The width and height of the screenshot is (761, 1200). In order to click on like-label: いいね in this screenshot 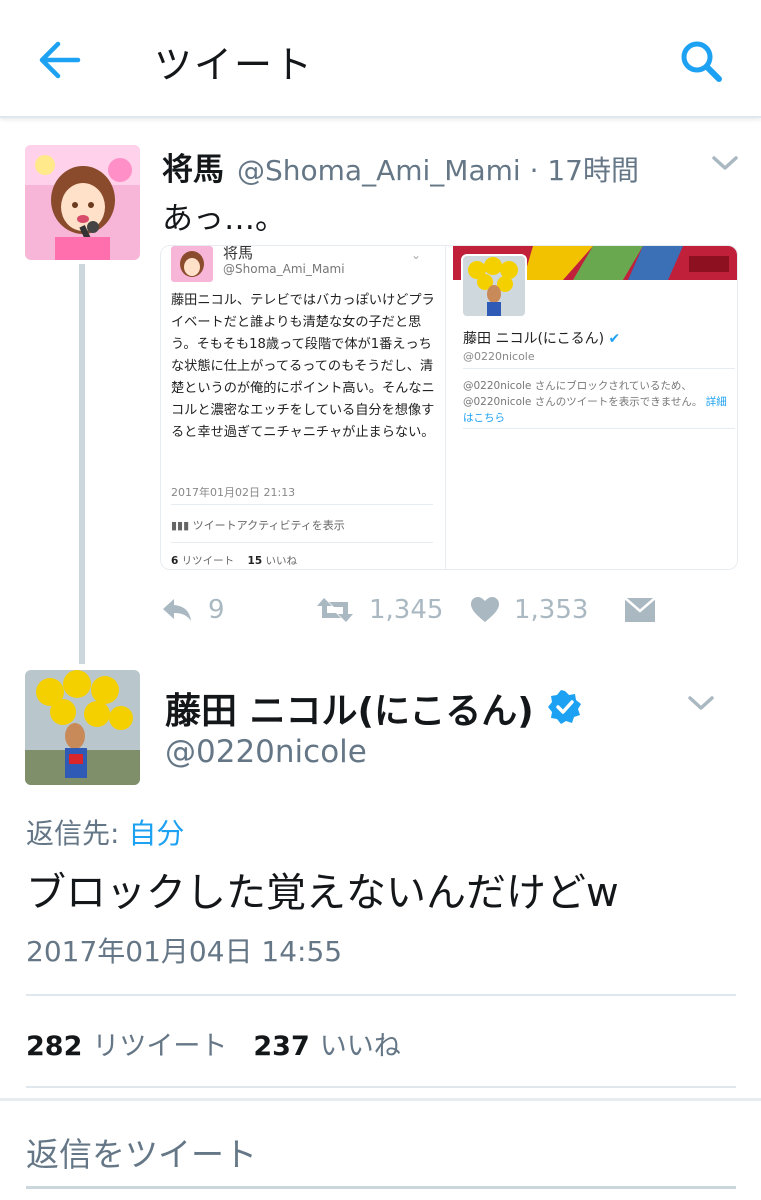, I will do `click(360, 1046)`.